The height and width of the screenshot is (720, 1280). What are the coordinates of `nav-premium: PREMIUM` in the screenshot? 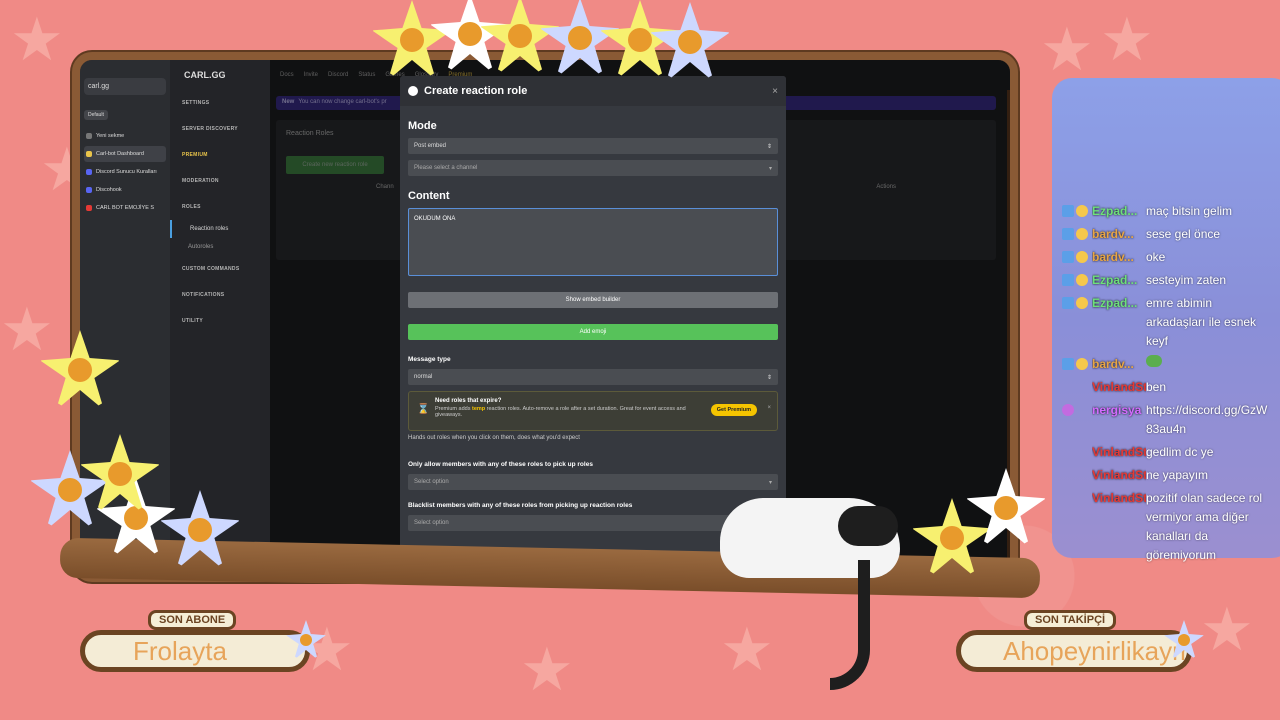 It's located at (220, 155).